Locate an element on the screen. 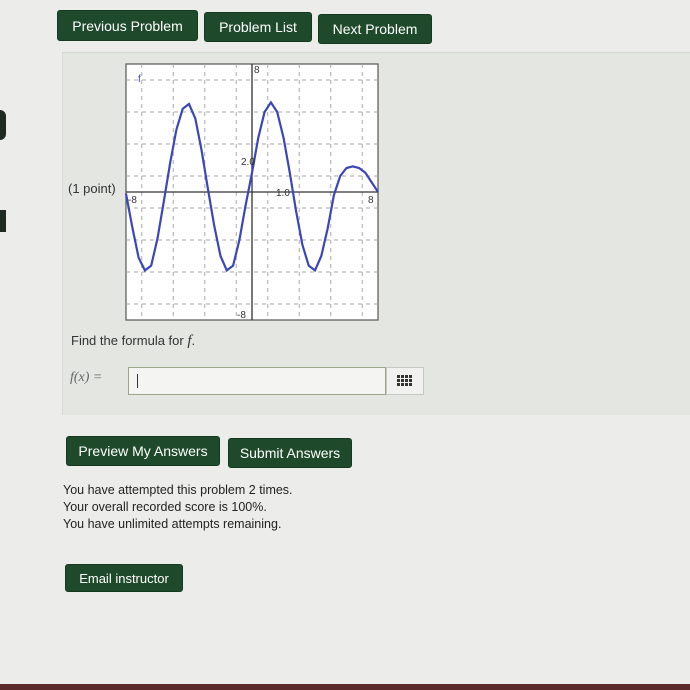  function-name: f is located at coordinates (189, 341).